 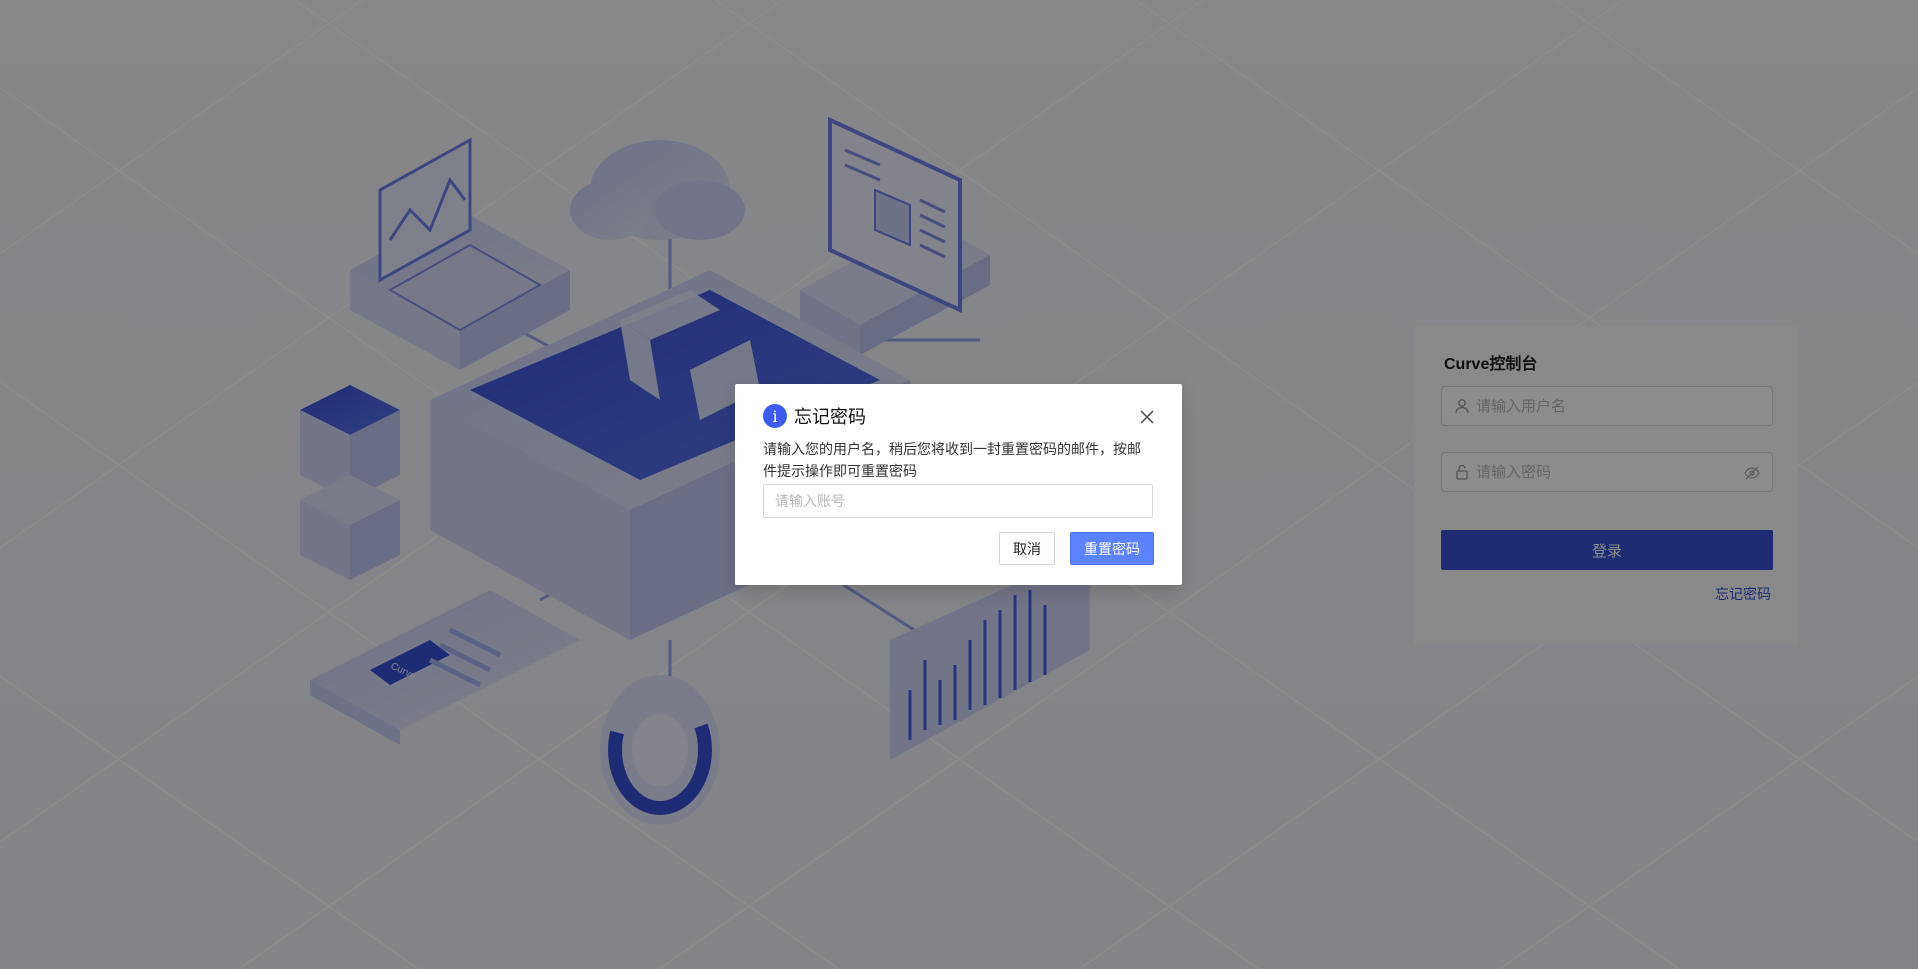 What do you see at coordinates (958, 416) in the screenshot?
I see `modal-header: i 忘记密码` at bounding box center [958, 416].